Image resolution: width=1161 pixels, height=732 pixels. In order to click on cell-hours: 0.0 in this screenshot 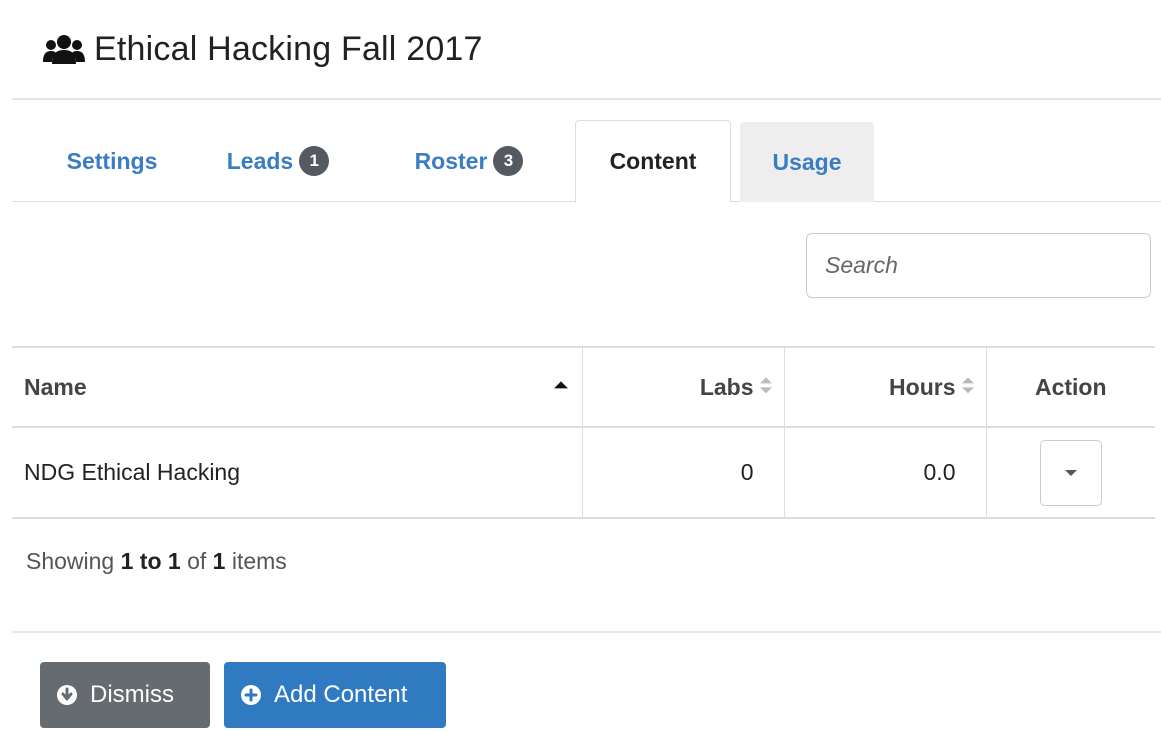, I will do `click(884, 472)`.